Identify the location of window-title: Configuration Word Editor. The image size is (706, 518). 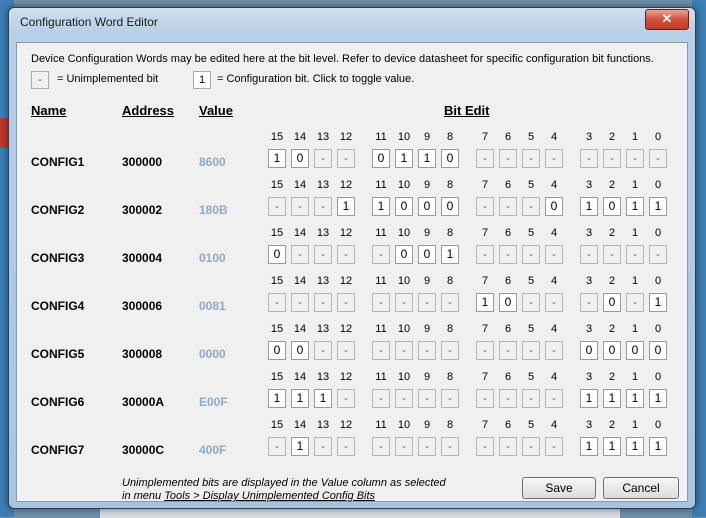
(89, 22).